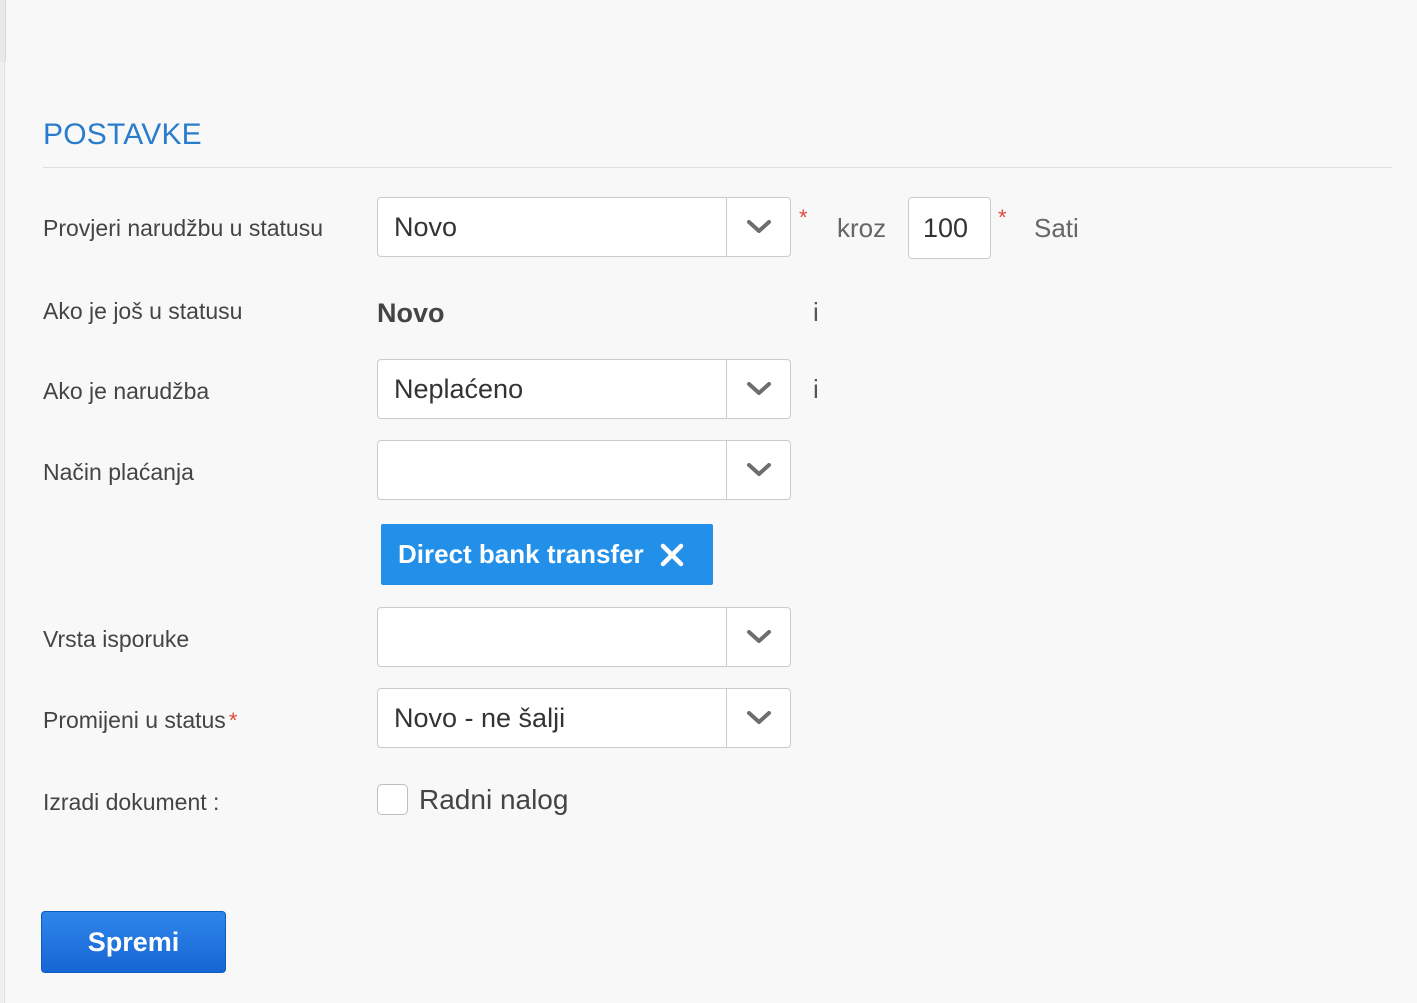  What do you see at coordinates (584, 389) in the screenshot?
I see `order-is-select: Neplaćeno` at bounding box center [584, 389].